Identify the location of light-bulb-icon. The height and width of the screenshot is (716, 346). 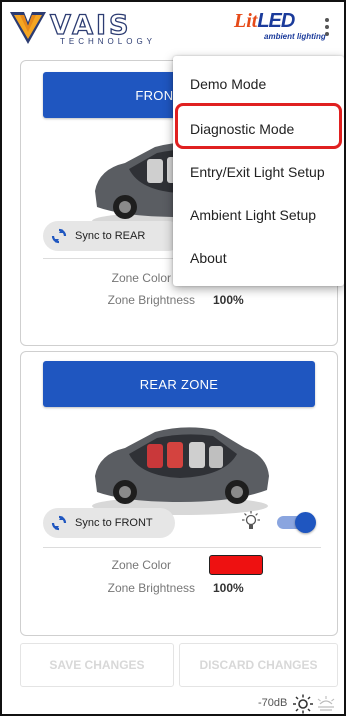
(251, 520).